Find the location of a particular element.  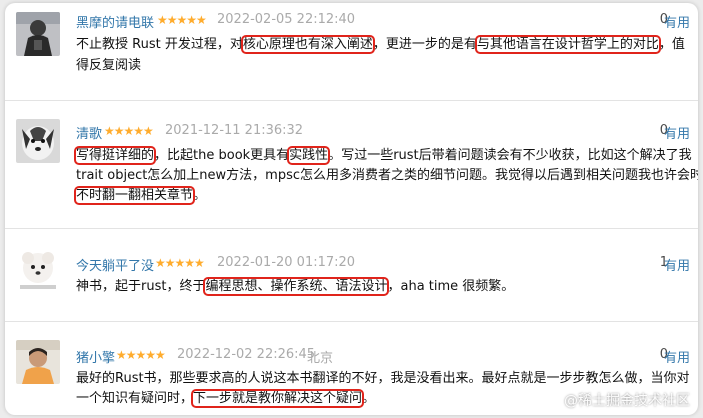

review-time: 2022-12-02 22:26:45 is located at coordinates (246, 354).